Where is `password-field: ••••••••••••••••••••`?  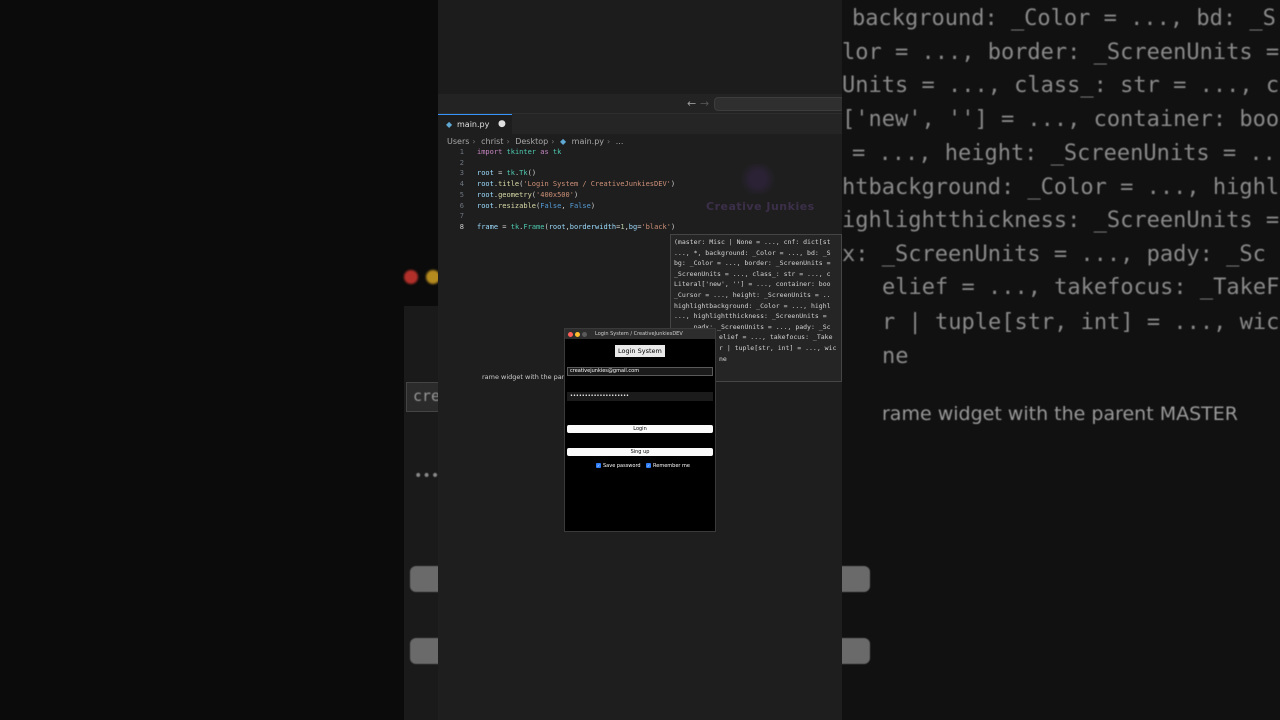 password-field: •••••••••••••••••••• is located at coordinates (640, 396).